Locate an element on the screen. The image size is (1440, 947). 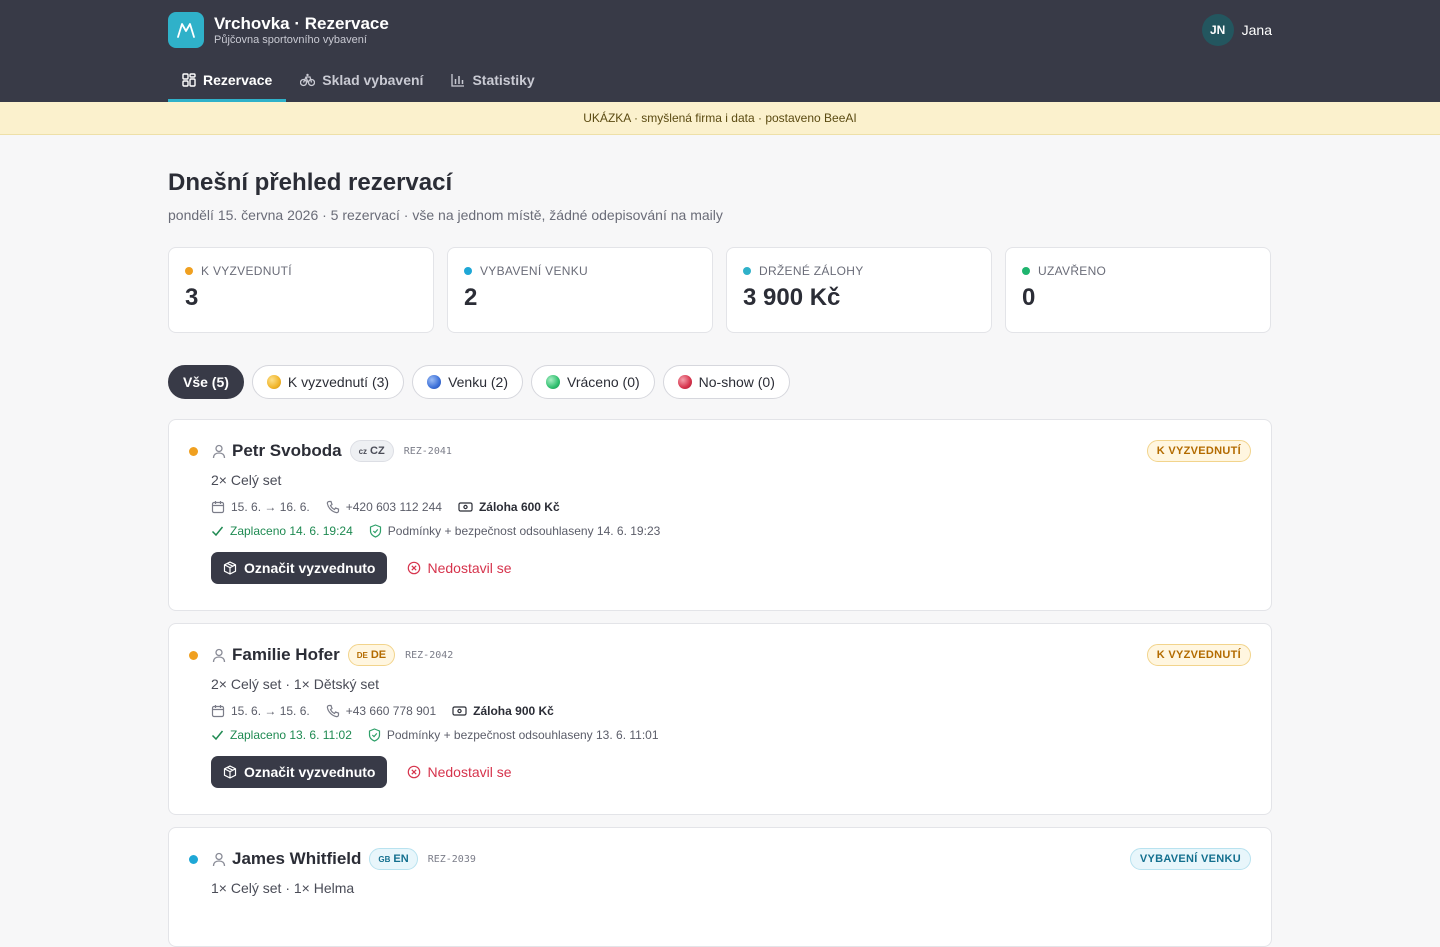
package-icon is located at coordinates (230, 772).